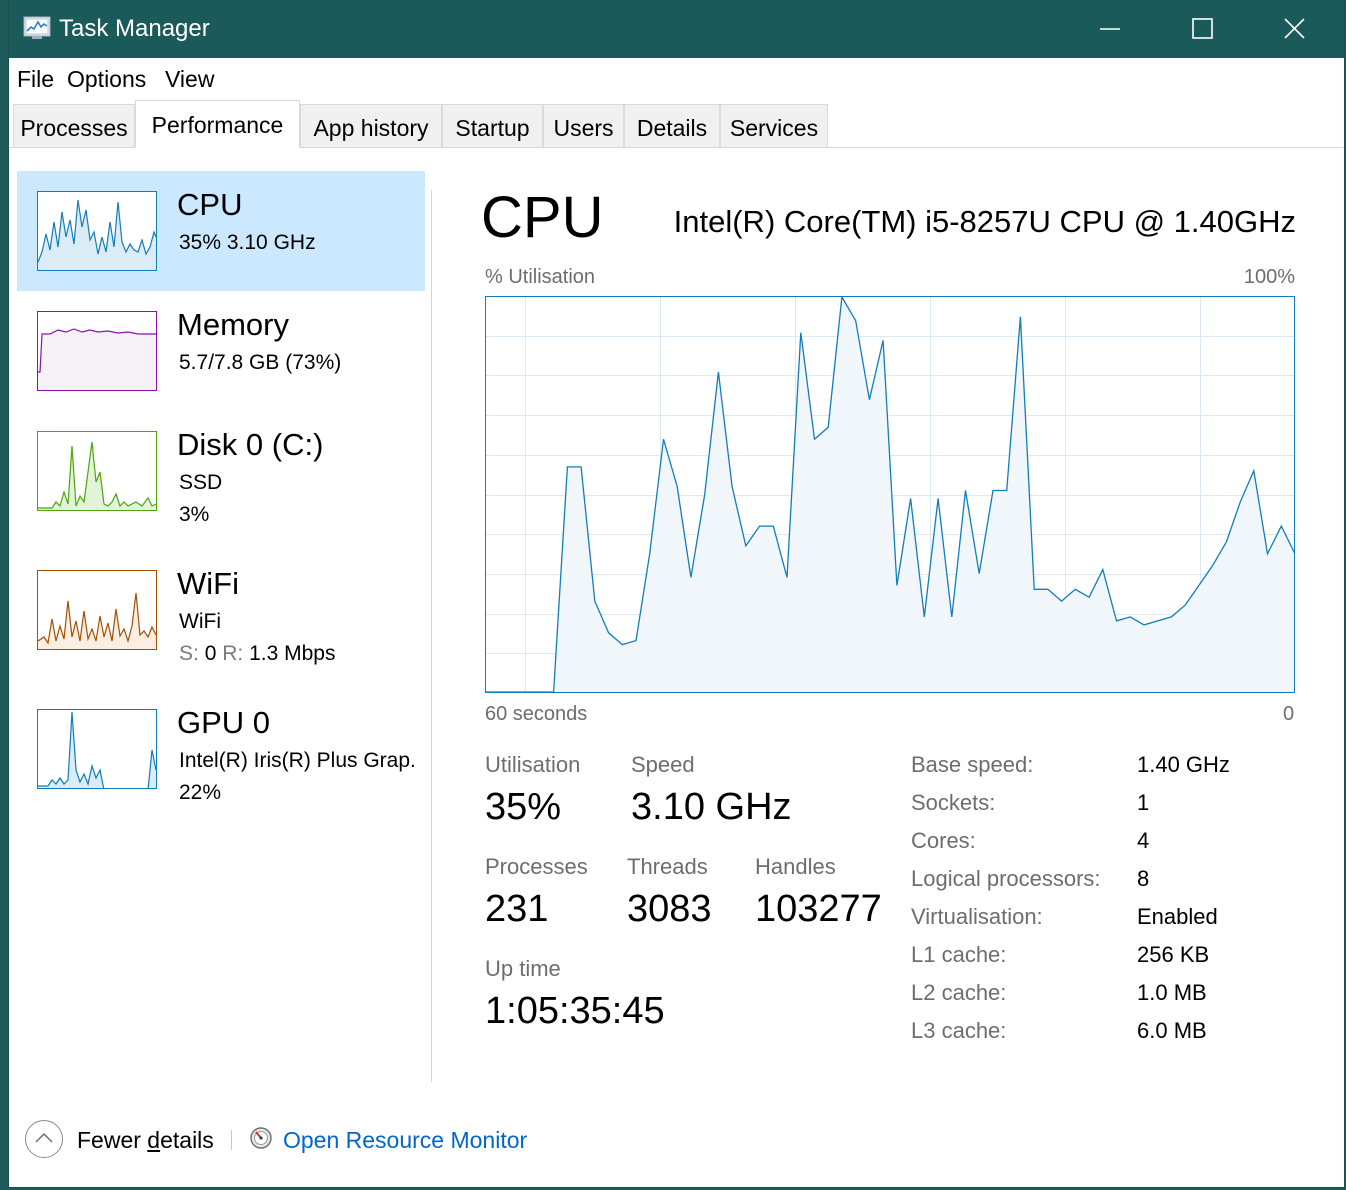 This screenshot has height=1190, width=1346. Describe the element at coordinates (200, 621) in the screenshot. I see `sidebar-wifi-adapter: WiFi` at that location.